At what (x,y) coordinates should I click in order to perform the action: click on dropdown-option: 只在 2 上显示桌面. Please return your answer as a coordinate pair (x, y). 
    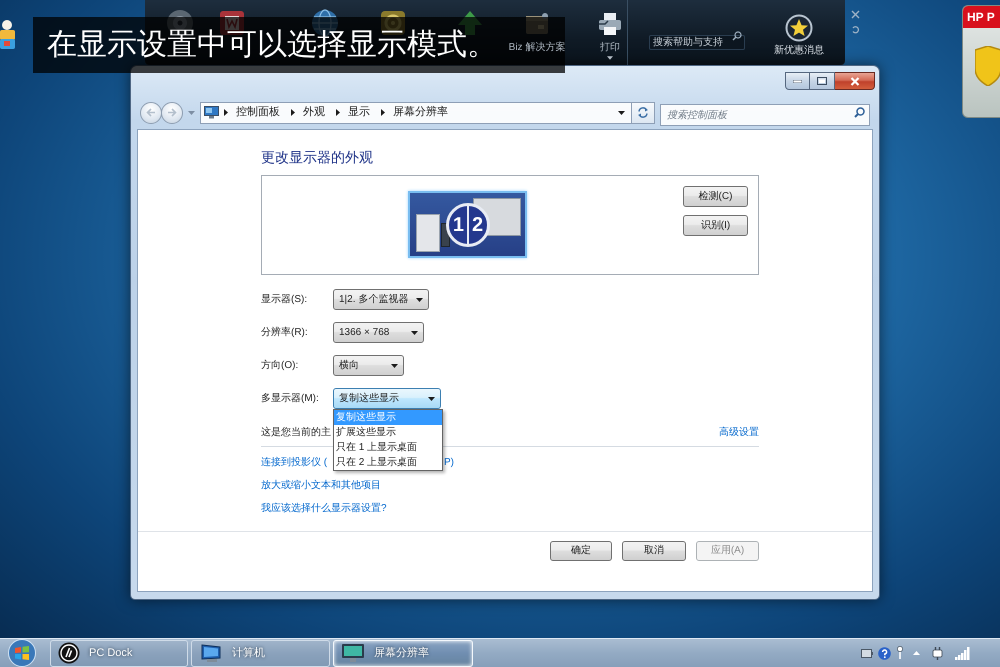
    Looking at the image, I should click on (388, 462).